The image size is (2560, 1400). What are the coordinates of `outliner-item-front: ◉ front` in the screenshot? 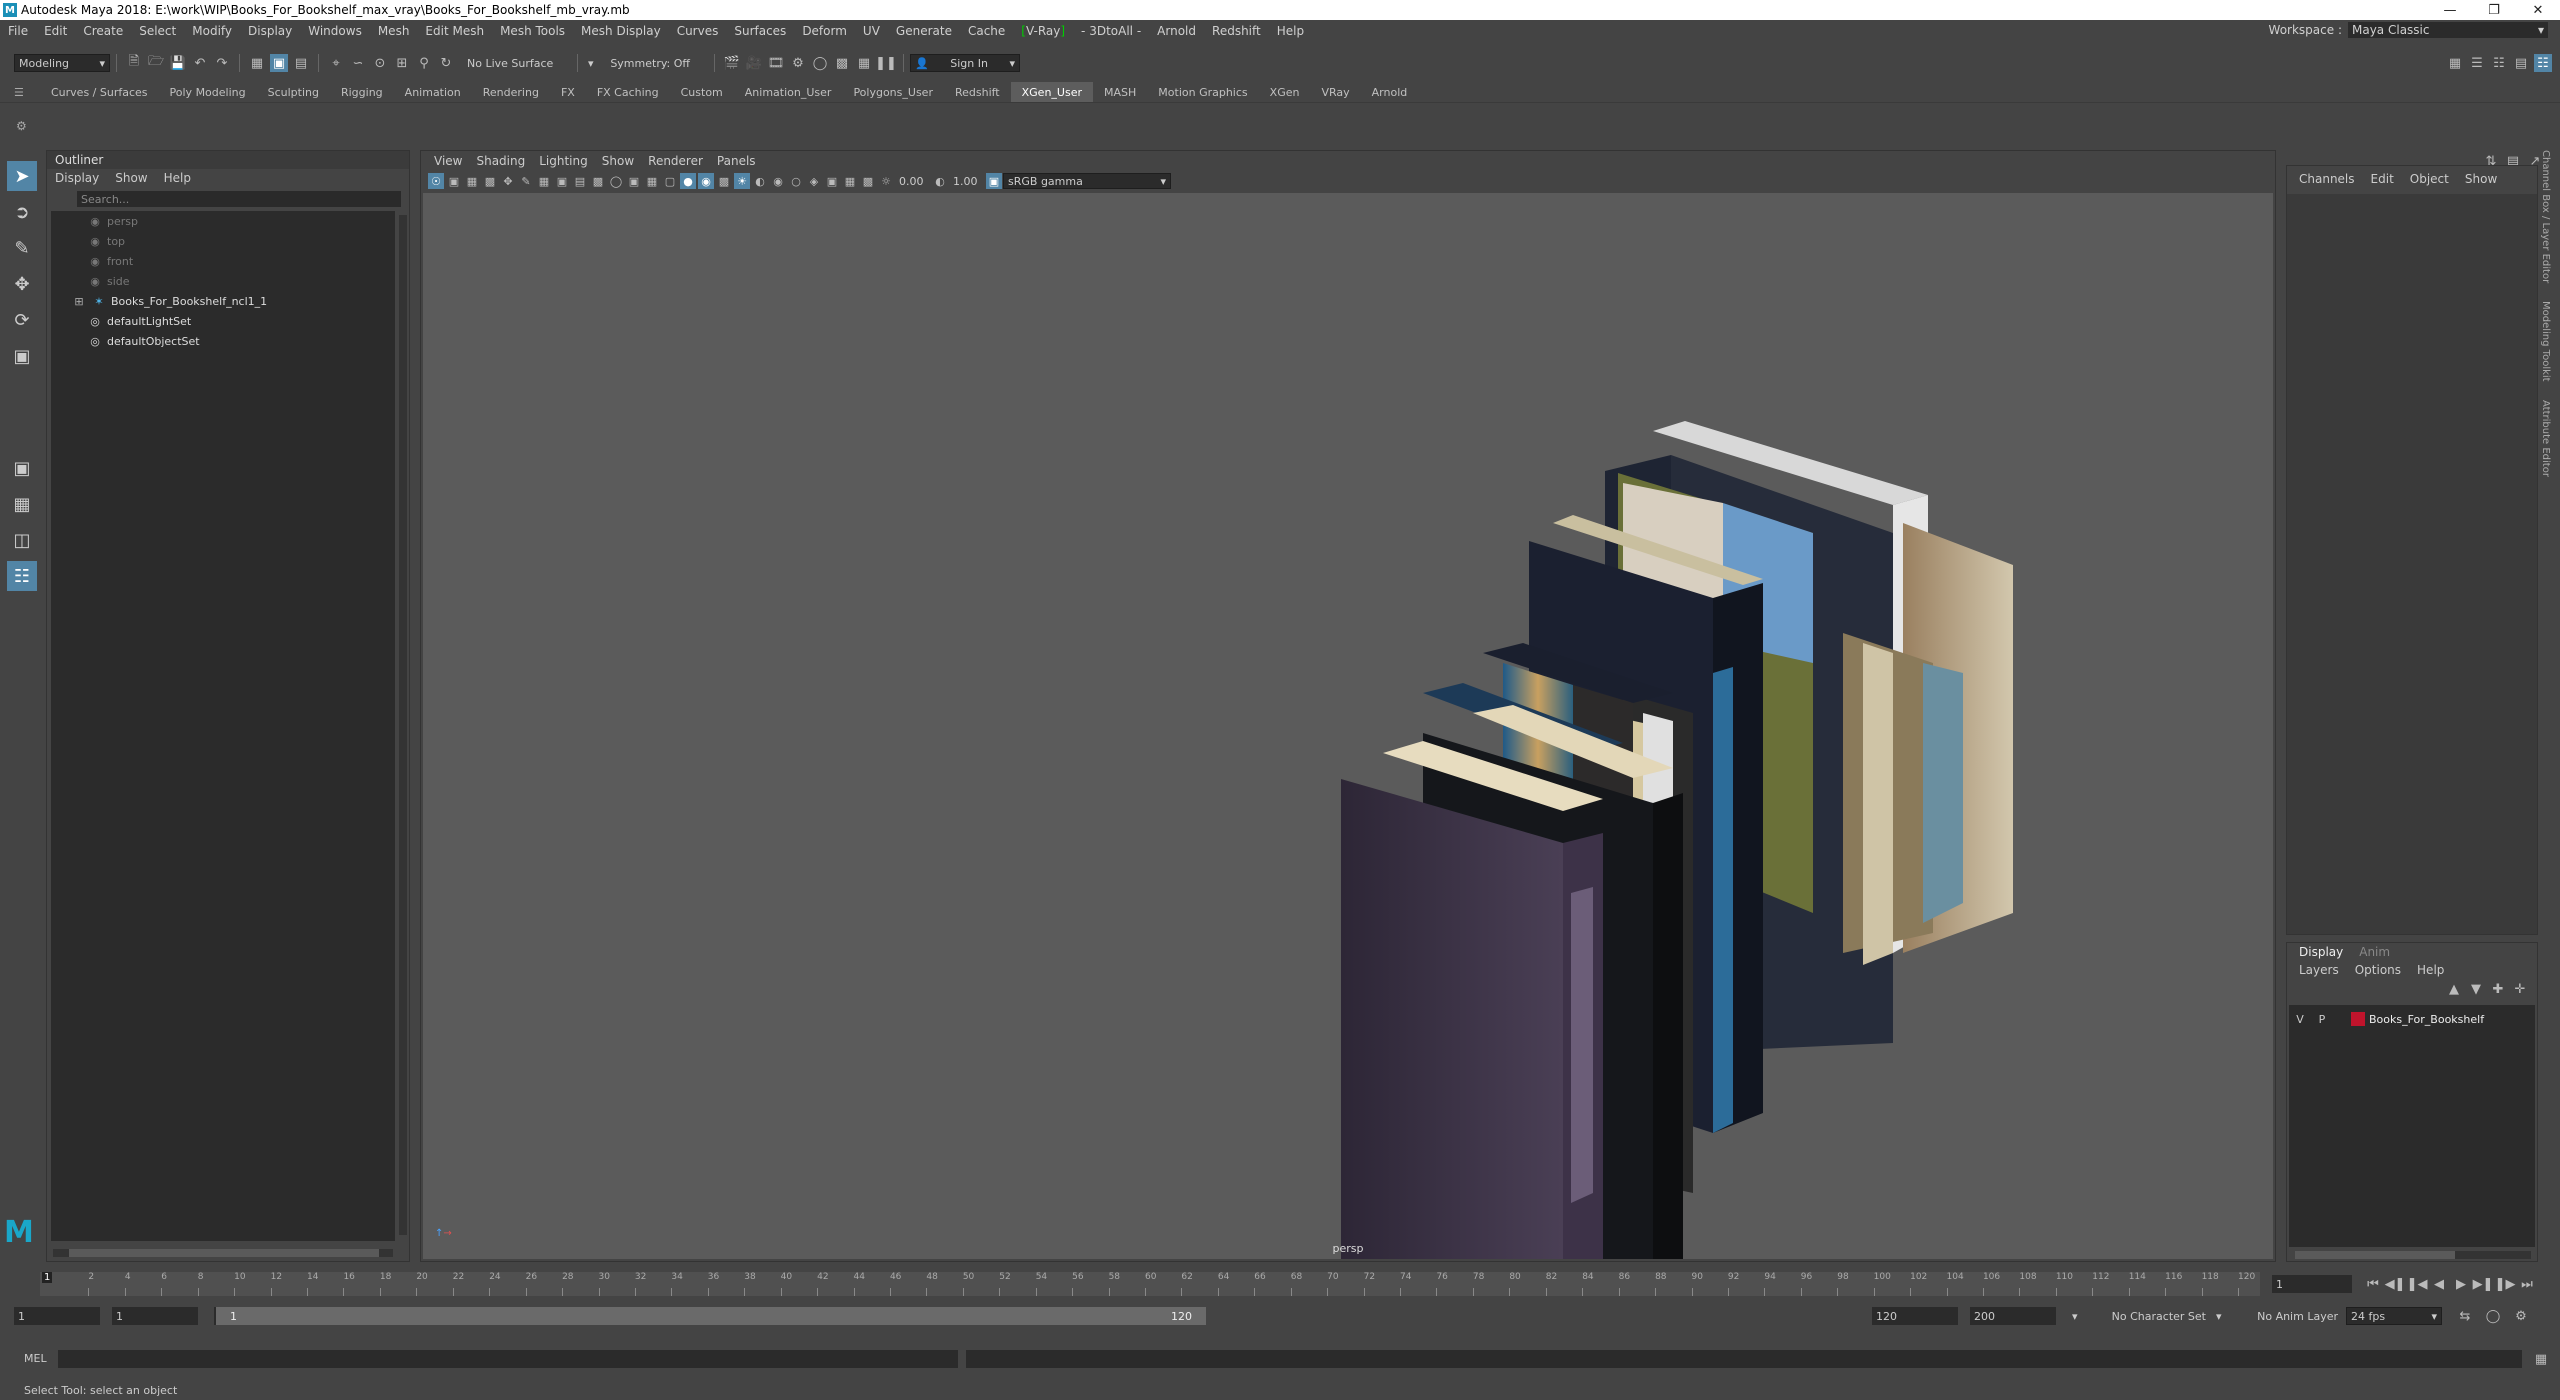 It's located at (223, 261).